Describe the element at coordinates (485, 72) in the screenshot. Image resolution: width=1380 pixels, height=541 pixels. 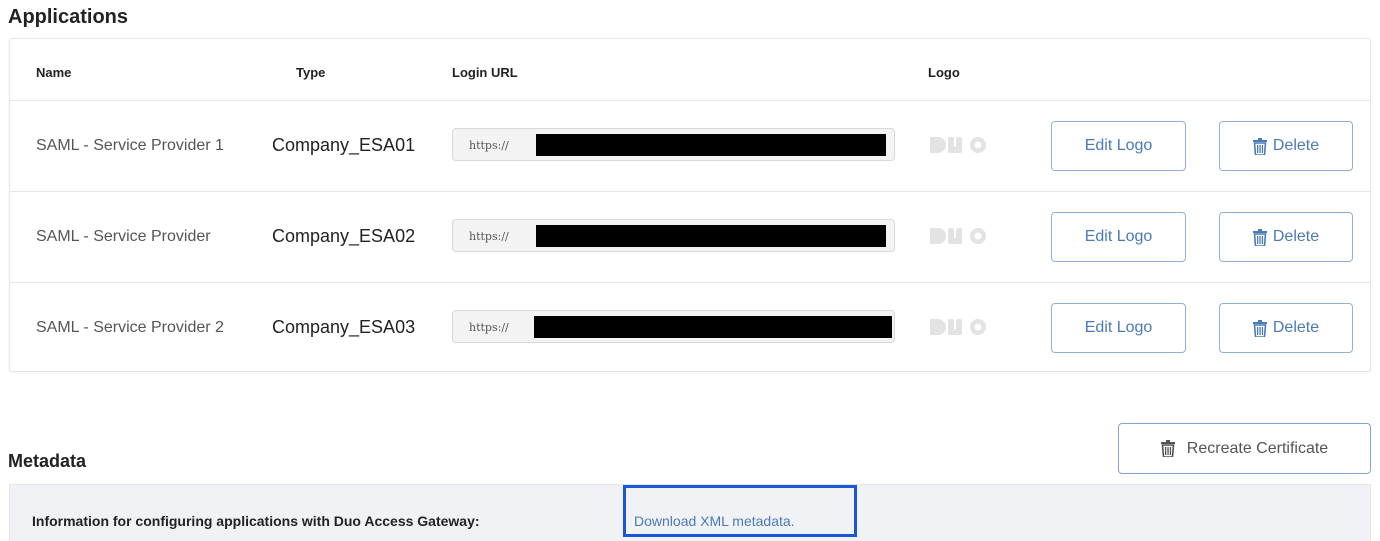
I see `column-header-login-url: Login URL` at that location.